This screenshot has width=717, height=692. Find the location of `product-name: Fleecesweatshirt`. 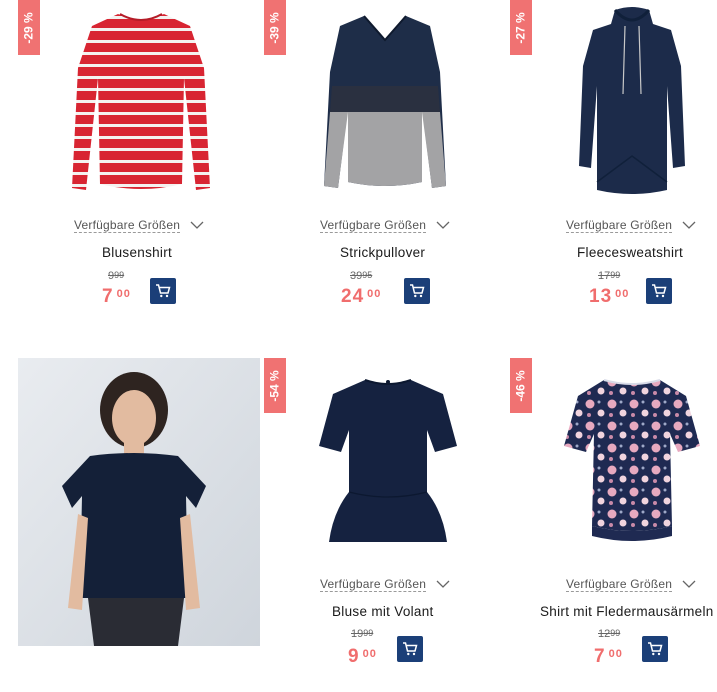

product-name: Fleecesweatshirt is located at coordinates (630, 252).